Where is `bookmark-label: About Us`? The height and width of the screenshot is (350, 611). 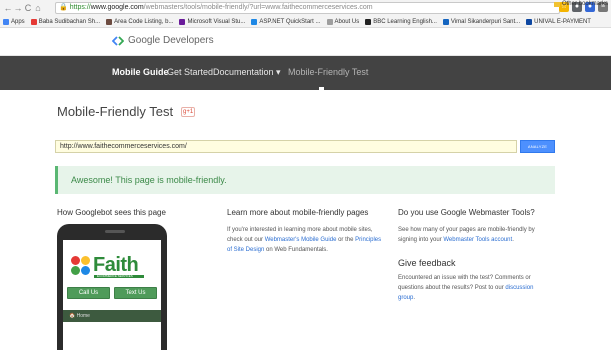
bookmark-label: About Us is located at coordinates (347, 21).